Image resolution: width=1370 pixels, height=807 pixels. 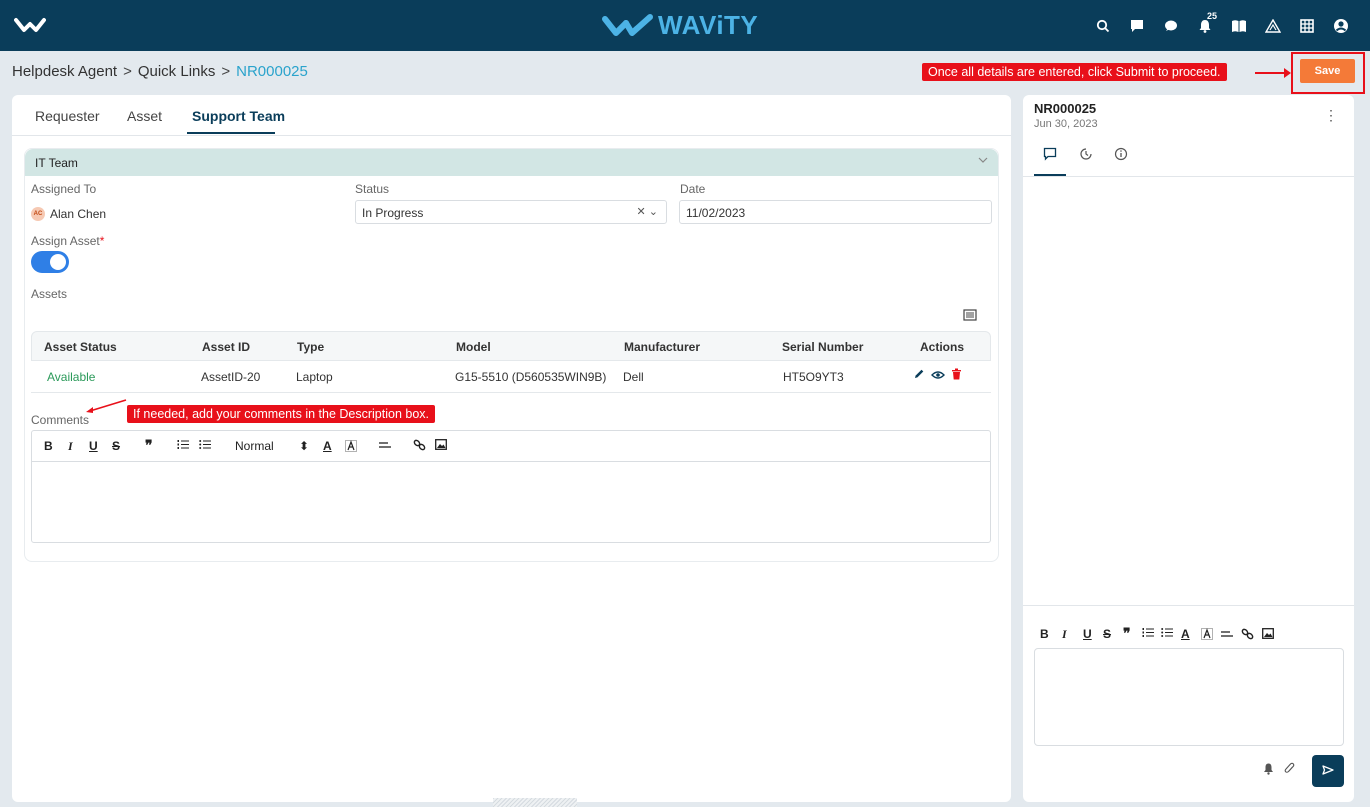 I want to click on assignee-name: Alan Chen, so click(x=78, y=214).